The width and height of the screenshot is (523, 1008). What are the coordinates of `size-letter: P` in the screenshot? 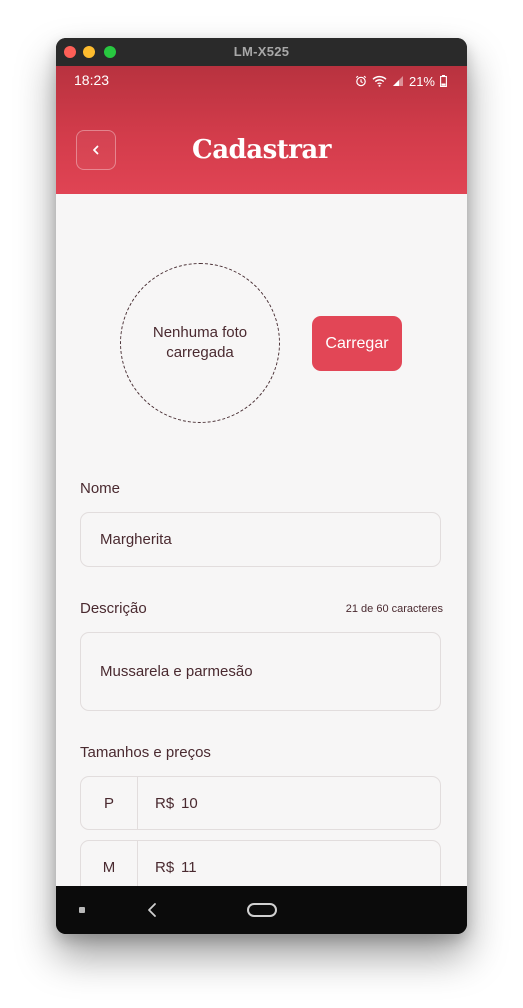 It's located at (109, 803).